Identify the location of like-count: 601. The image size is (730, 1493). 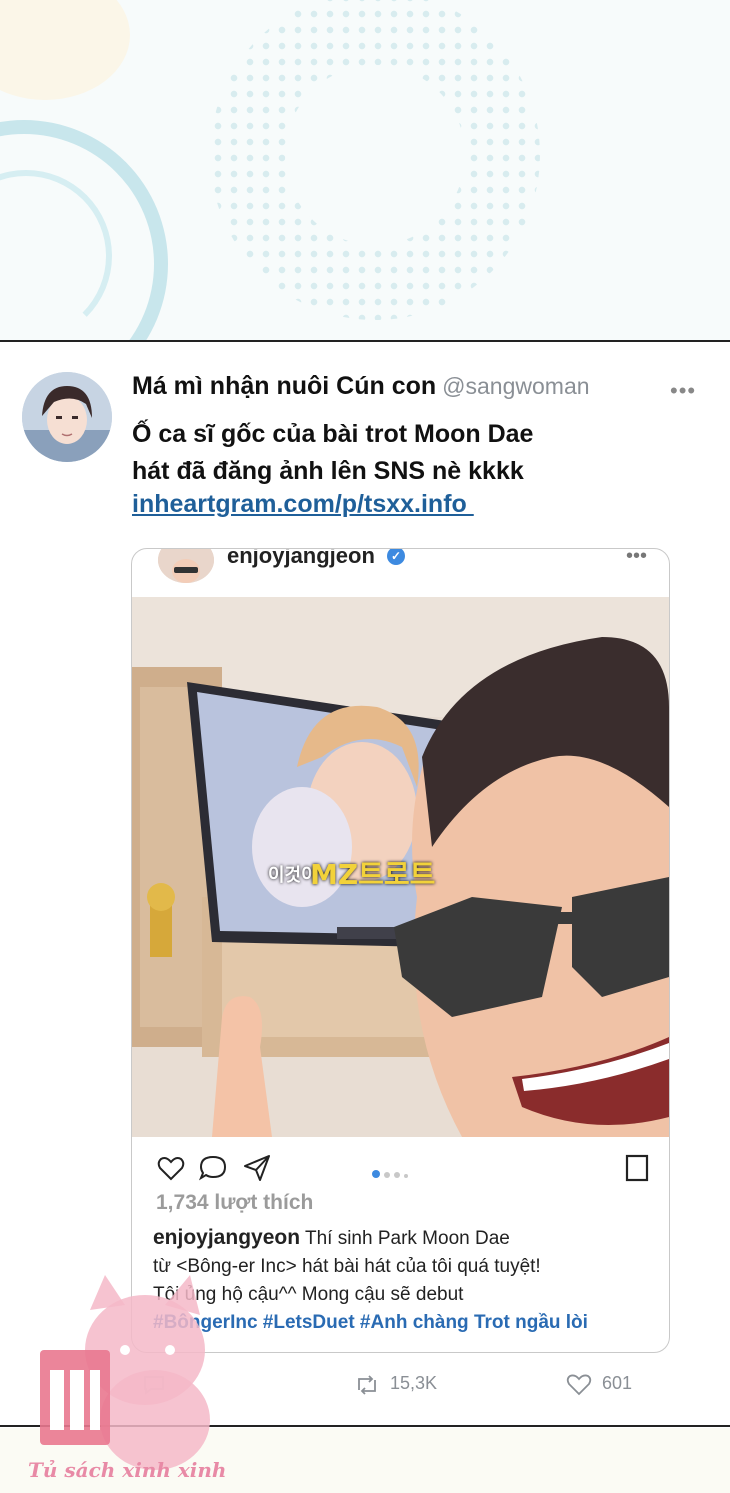
(617, 1383).